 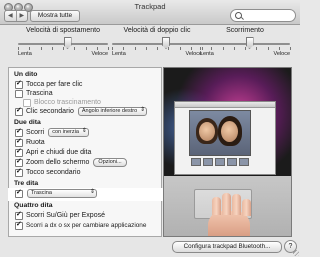 What do you see at coordinates (220, 162) in the screenshot?
I see `preview-thumbnails` at bounding box center [220, 162].